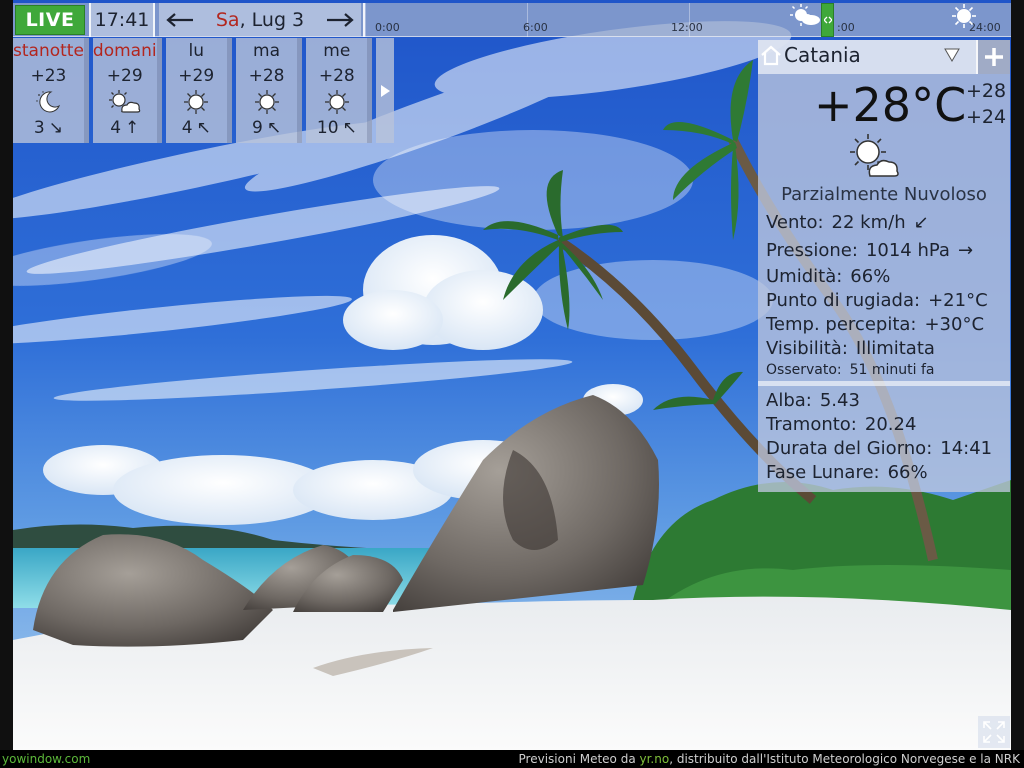 This screenshot has height=768, width=1024. I want to click on feels-like-label: Temp. percepita:, so click(841, 324).